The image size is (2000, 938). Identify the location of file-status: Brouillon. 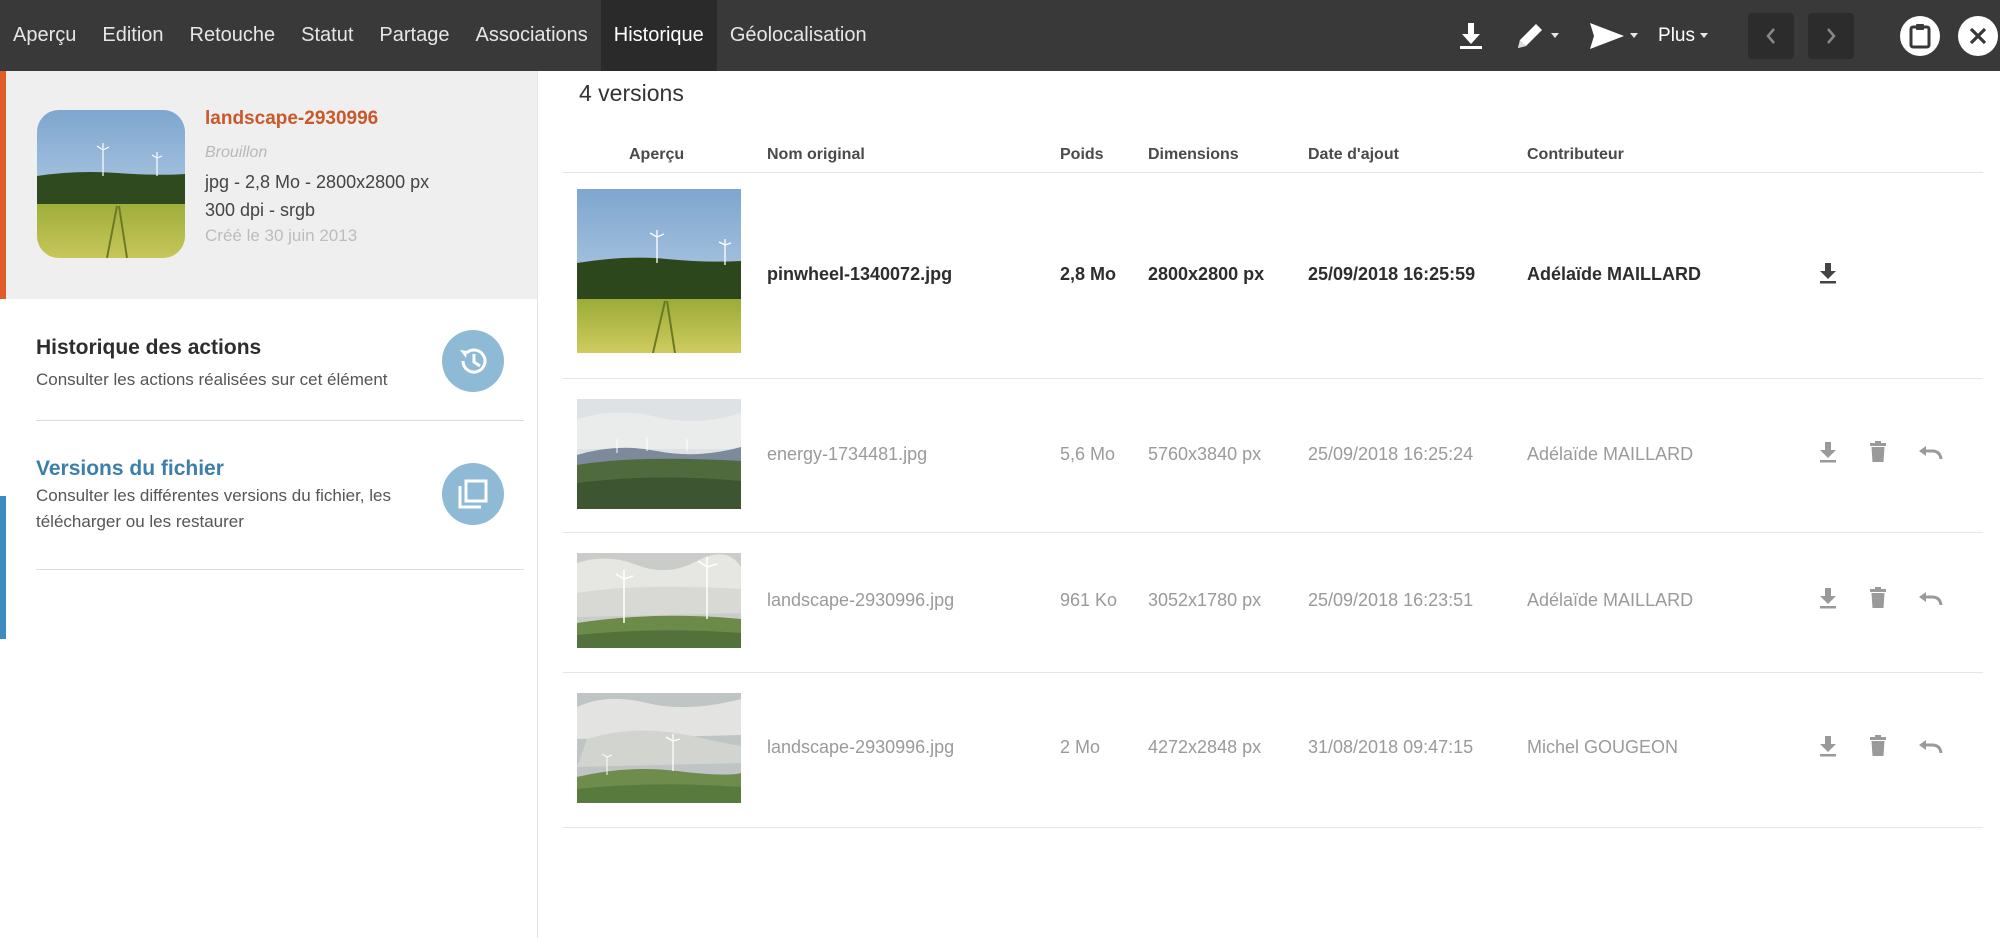
(236, 152).